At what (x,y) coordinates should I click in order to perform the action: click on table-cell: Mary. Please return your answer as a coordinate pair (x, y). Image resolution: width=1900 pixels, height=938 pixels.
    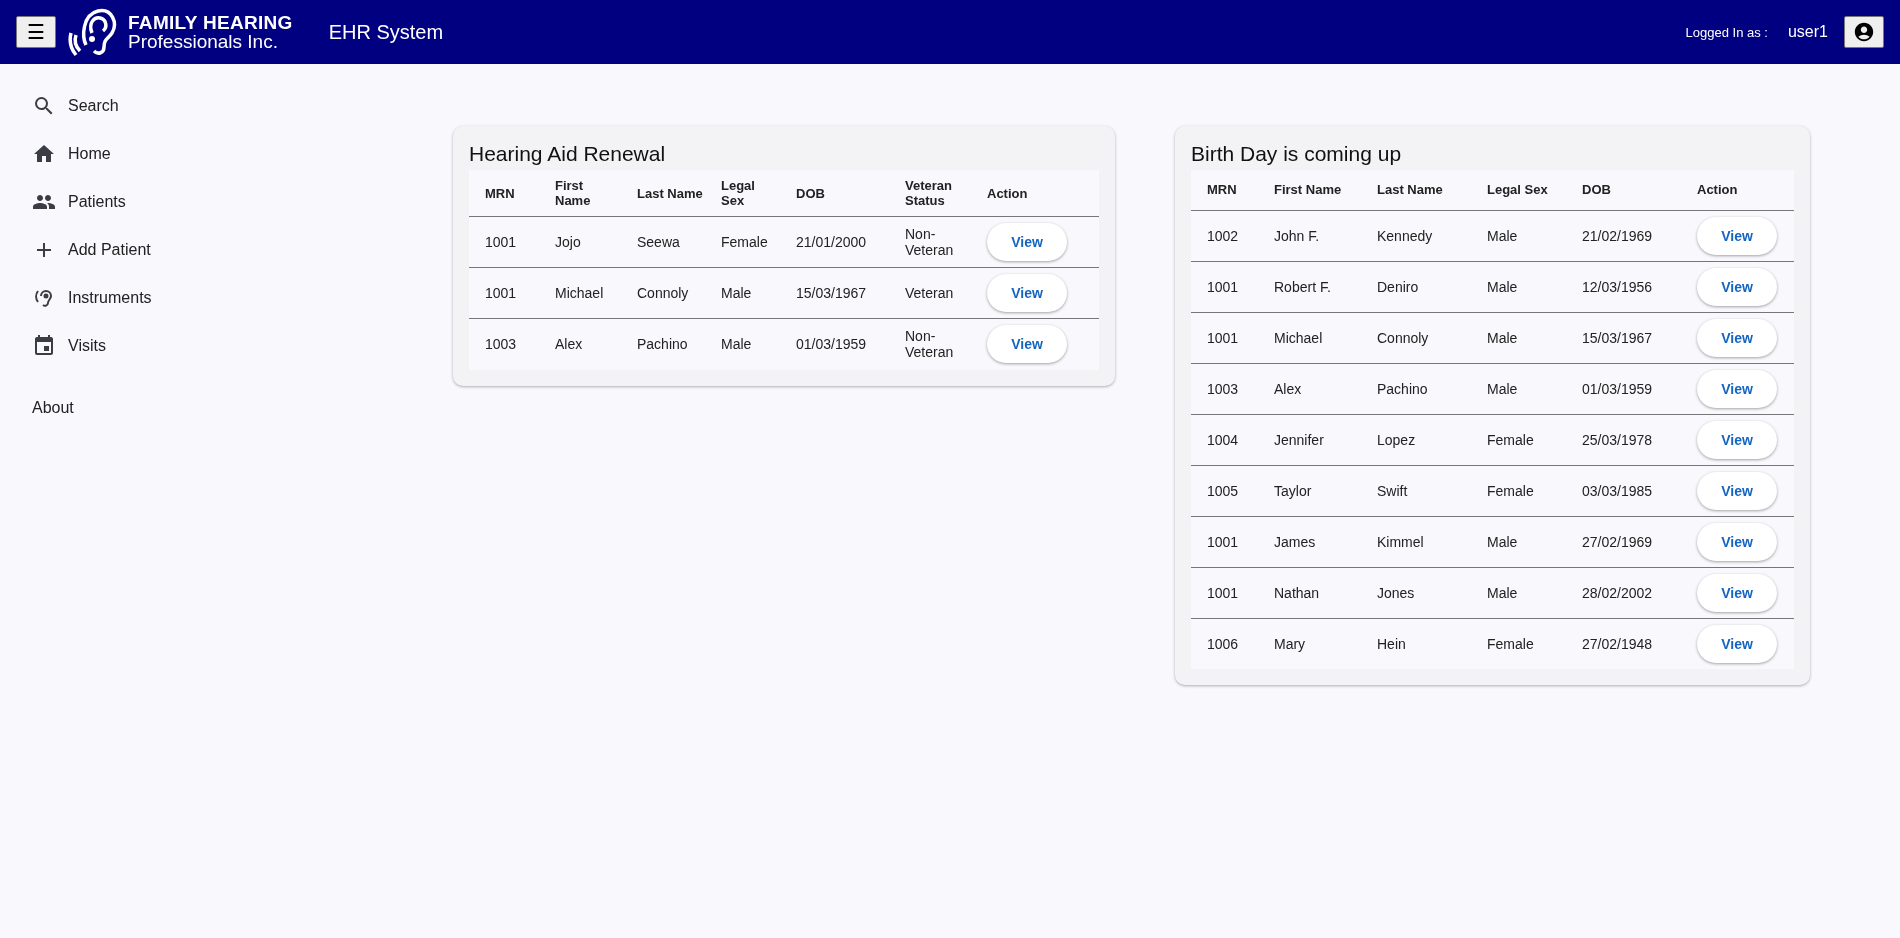
    Looking at the image, I should click on (1309, 643).